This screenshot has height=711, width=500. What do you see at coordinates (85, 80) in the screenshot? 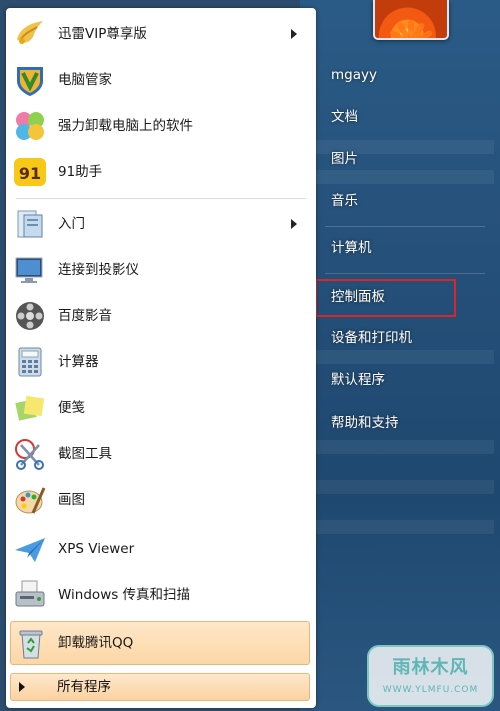
I see `program-label: 电脑管家` at bounding box center [85, 80].